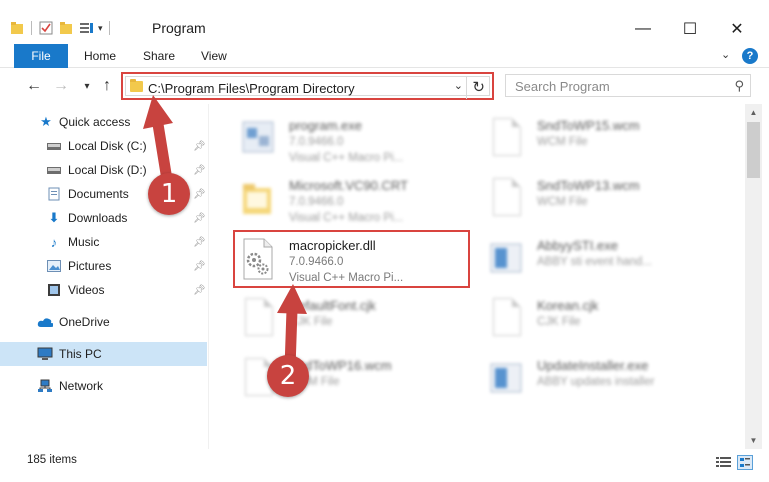 The height and width of the screenshot is (482, 769). I want to click on up-arrow-icon: ↑, so click(107, 86).